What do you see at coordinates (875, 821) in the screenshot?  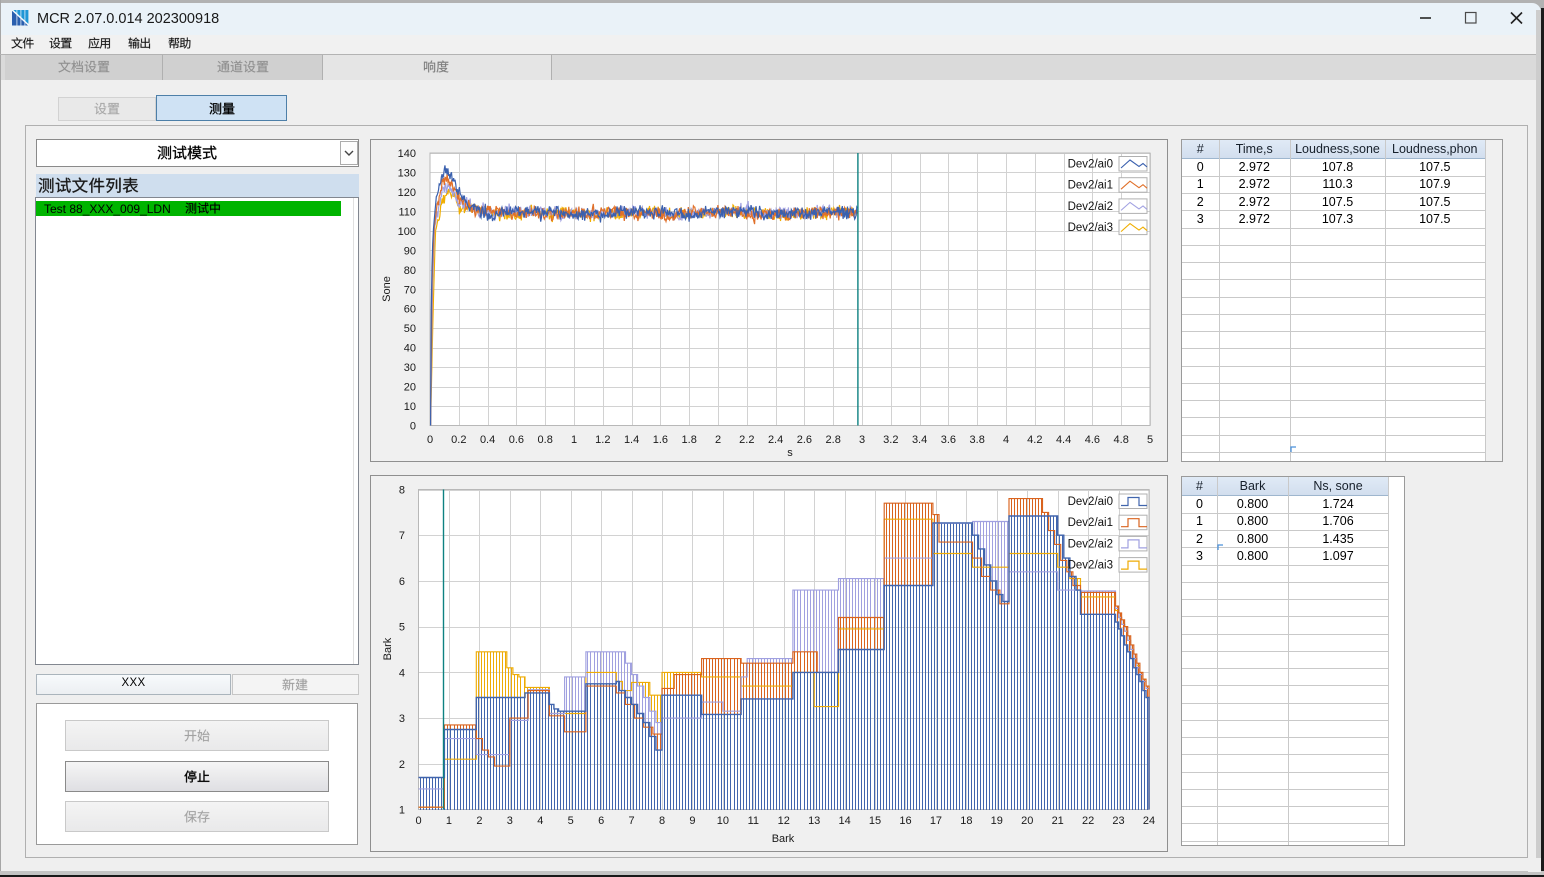 I see `svg-text: 15` at bounding box center [875, 821].